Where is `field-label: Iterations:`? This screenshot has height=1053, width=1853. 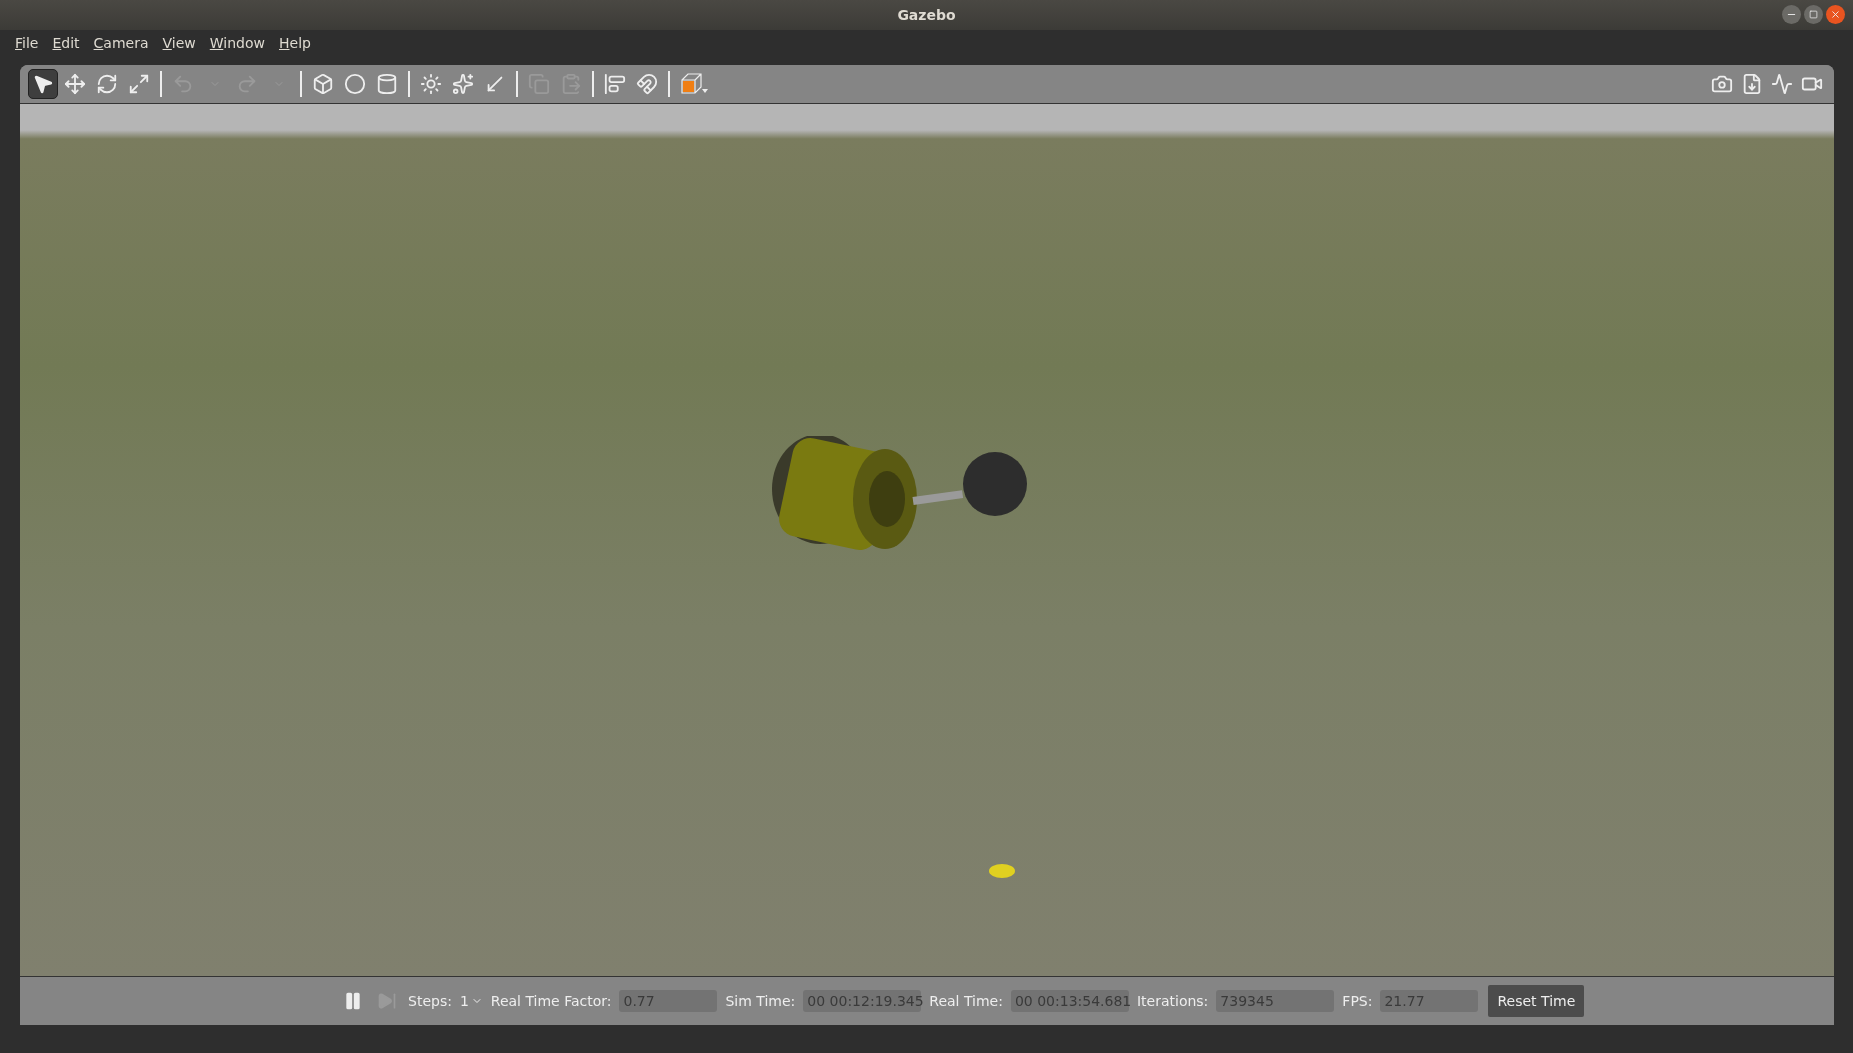
field-label: Iterations: is located at coordinates (1172, 1001).